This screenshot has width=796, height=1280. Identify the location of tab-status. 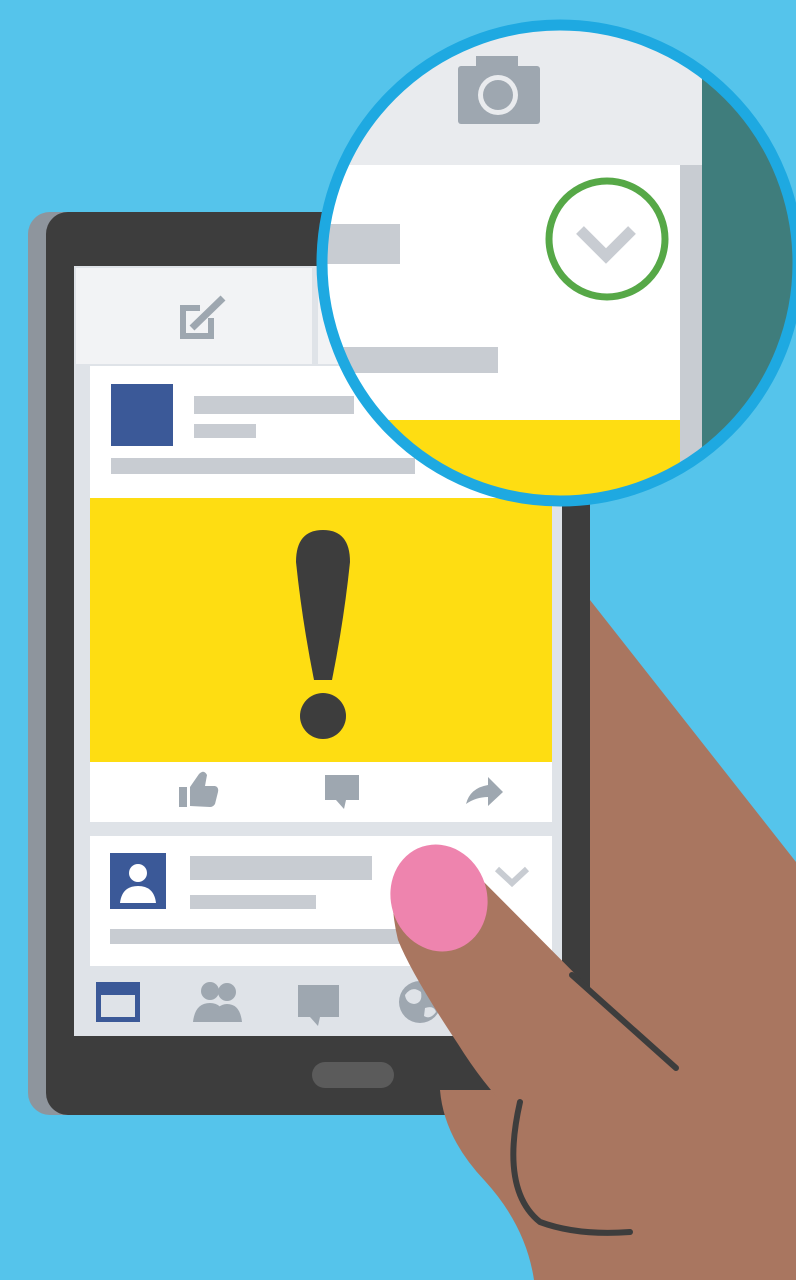
(194, 316).